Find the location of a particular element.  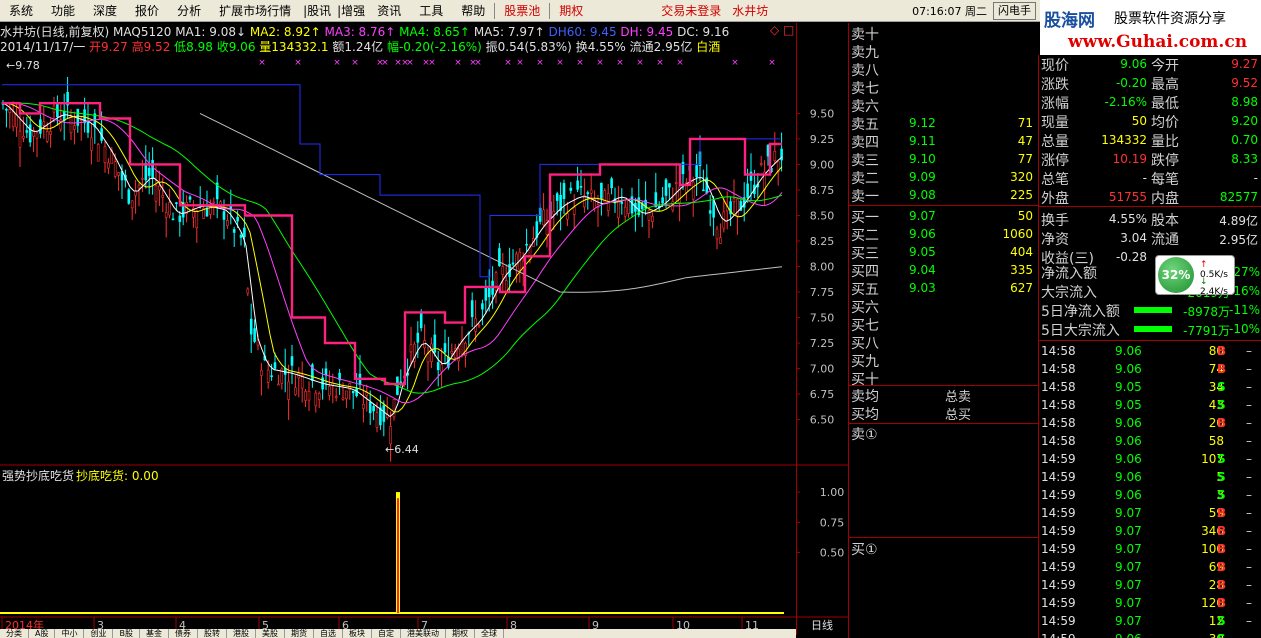

ask-label: 卖四 is located at coordinates (865, 143).